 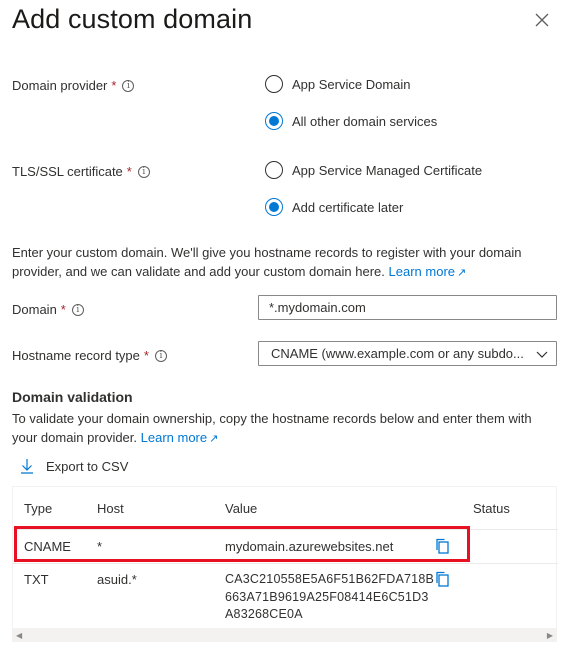 What do you see at coordinates (19, 635) in the screenshot?
I see `scroll-left-icon: ◀` at bounding box center [19, 635].